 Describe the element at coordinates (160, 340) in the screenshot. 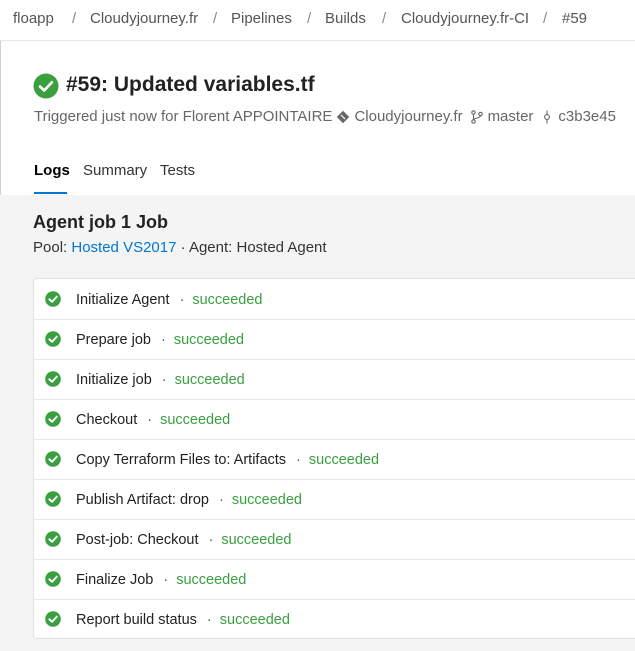

I see `step-label: Prepare job · succeeded` at that location.